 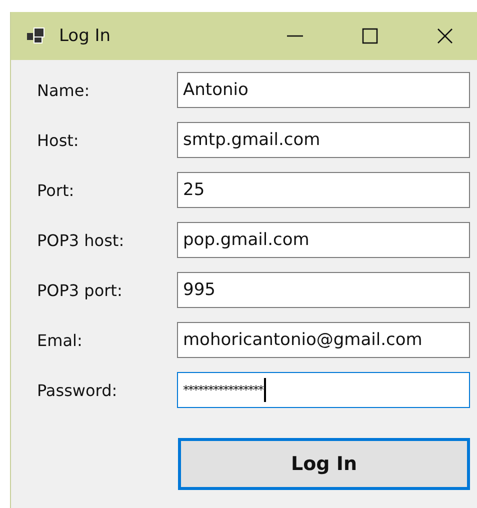 What do you see at coordinates (323, 240) in the screenshot?
I see `input-field: pop.gmail.com` at bounding box center [323, 240].